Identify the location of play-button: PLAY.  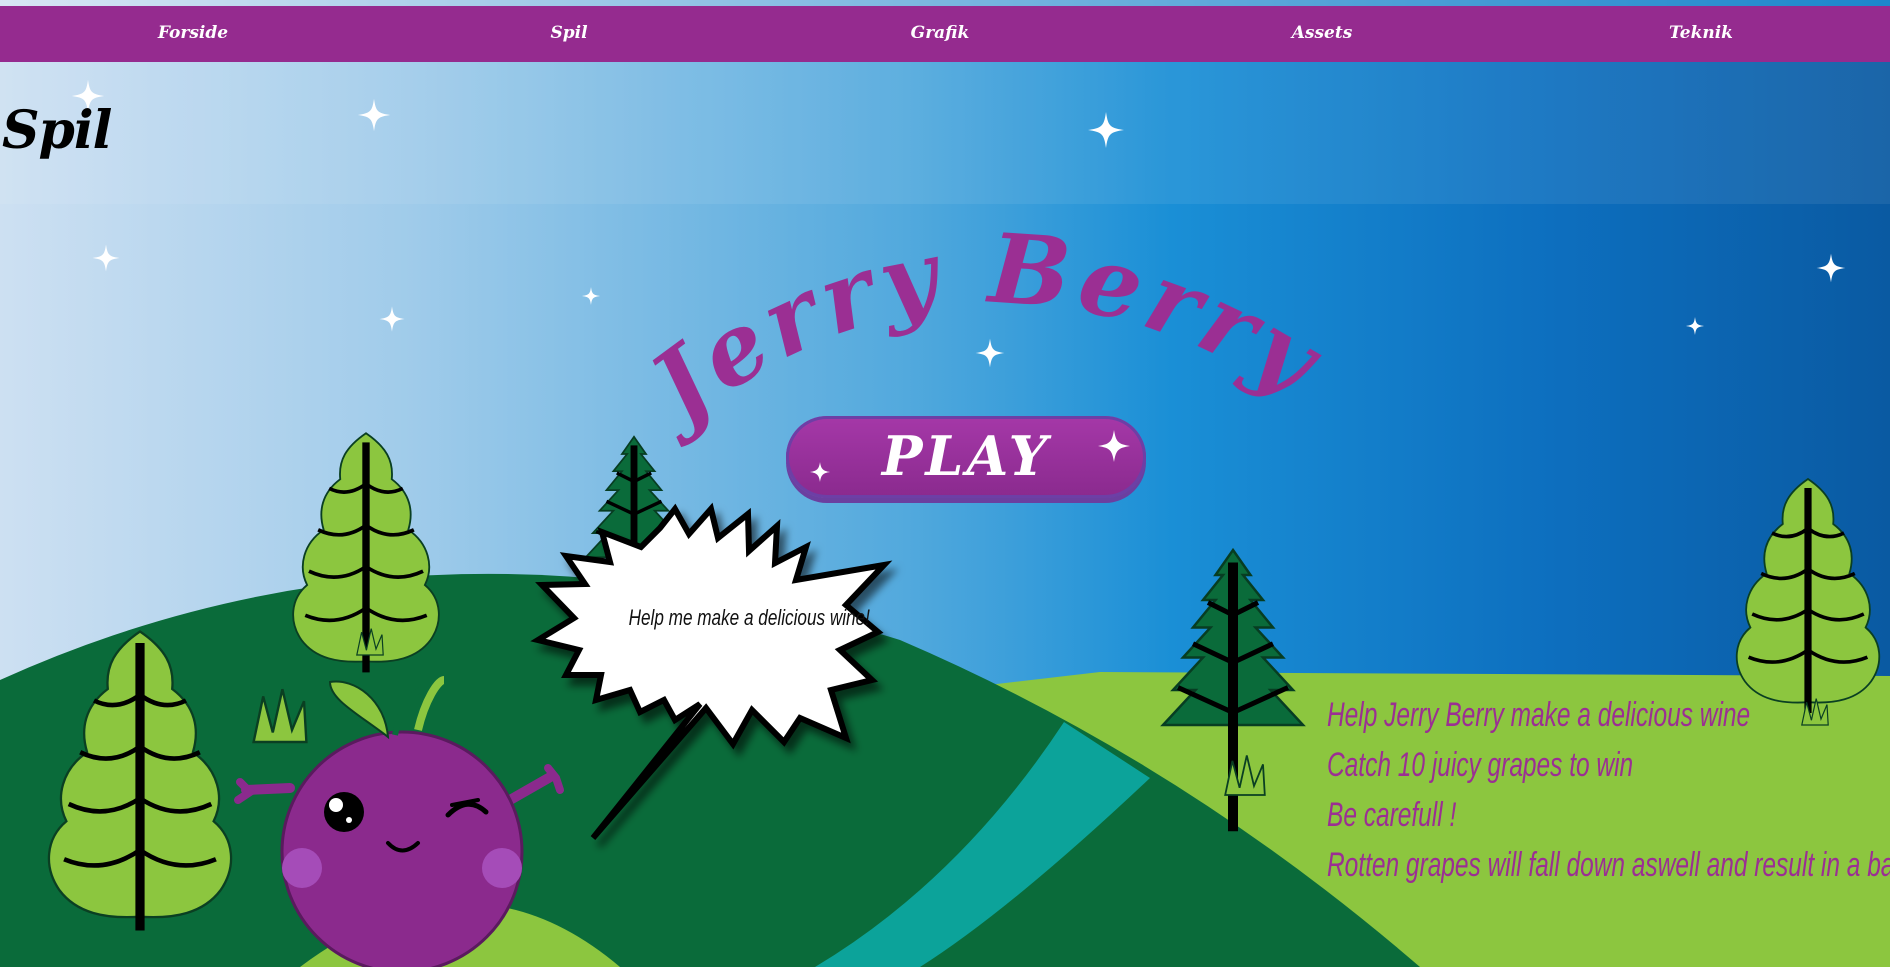
(966, 457).